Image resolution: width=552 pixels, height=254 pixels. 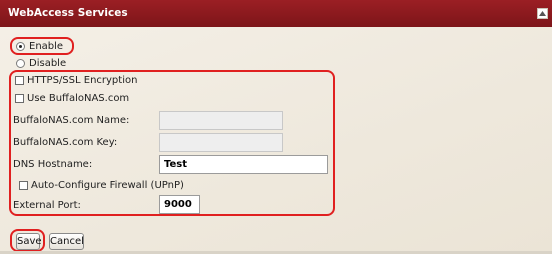 I want to click on https-ssl-checkbox, so click(x=19, y=80).